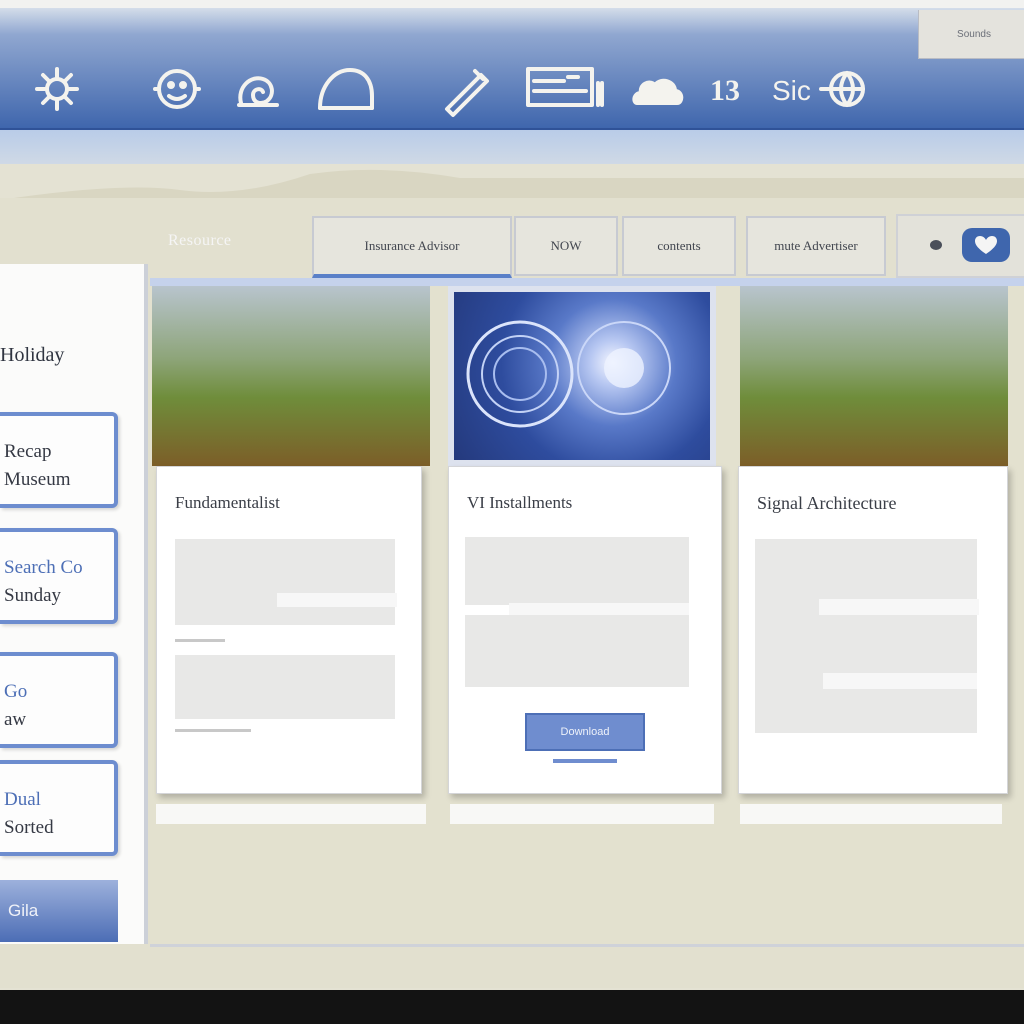 Image resolution: width=1024 pixels, height=1024 pixels. I want to click on tab-label: mute Advertiser, so click(816, 245).